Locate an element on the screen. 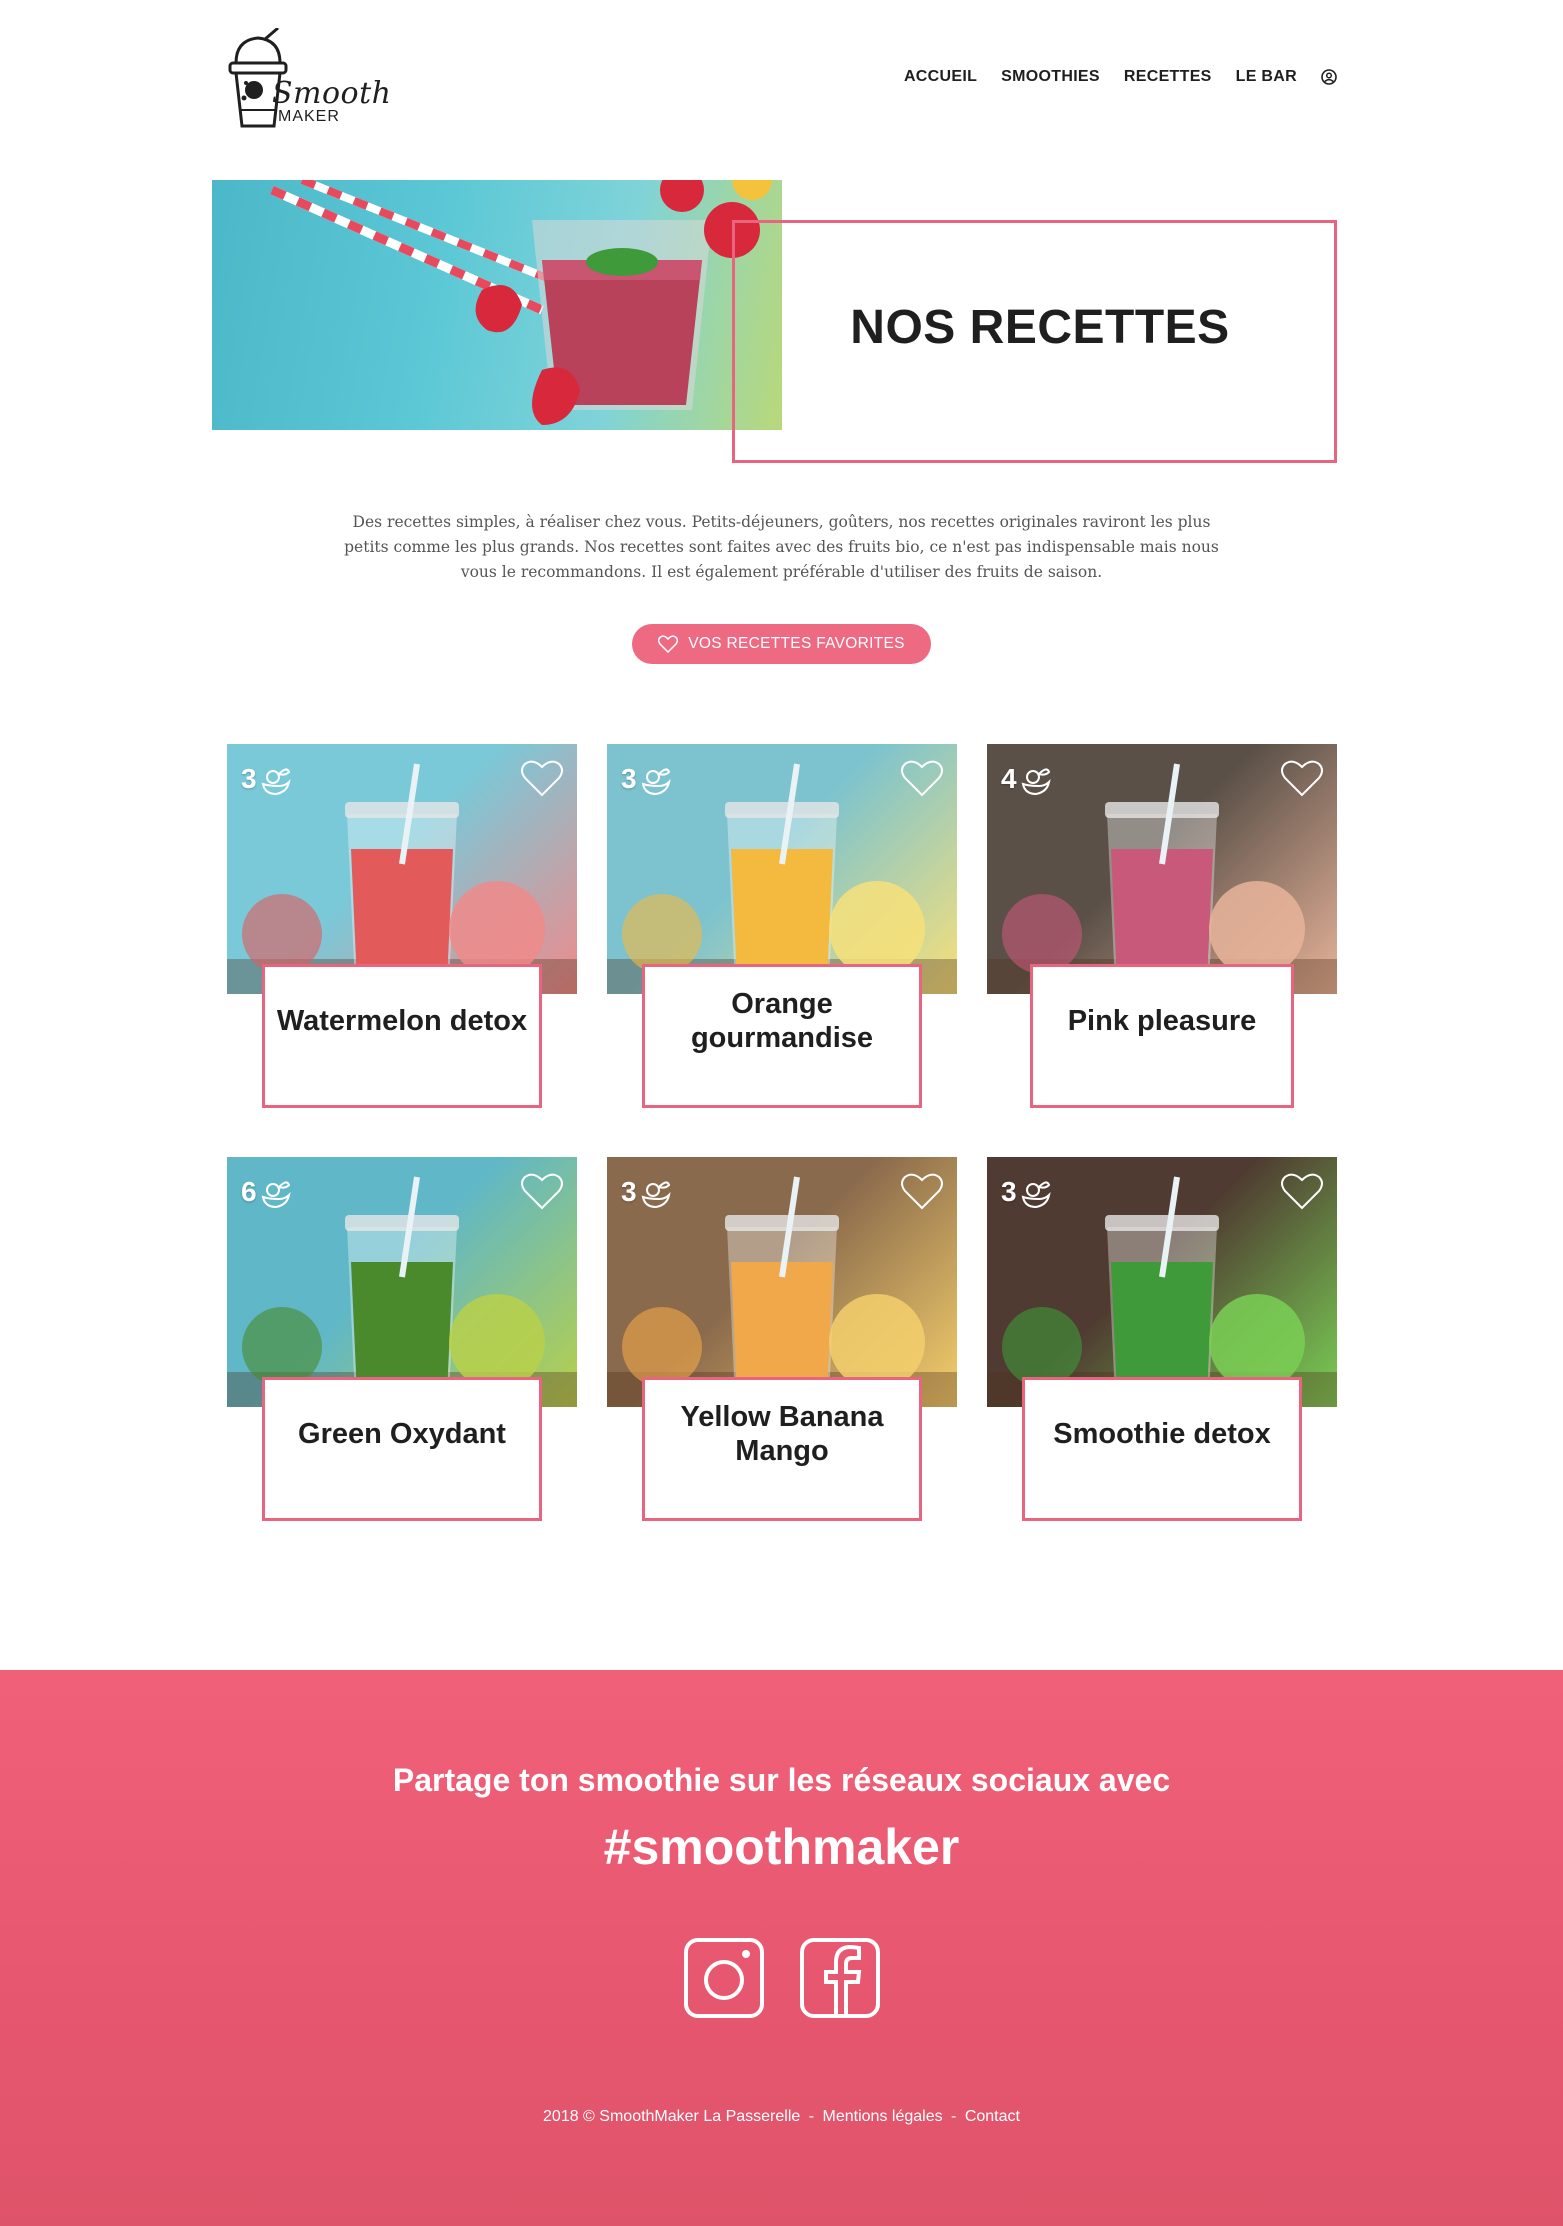 This screenshot has height=2226, width=1563. recipe-title-frame: Yellow Banana Mango is located at coordinates (782, 1449).